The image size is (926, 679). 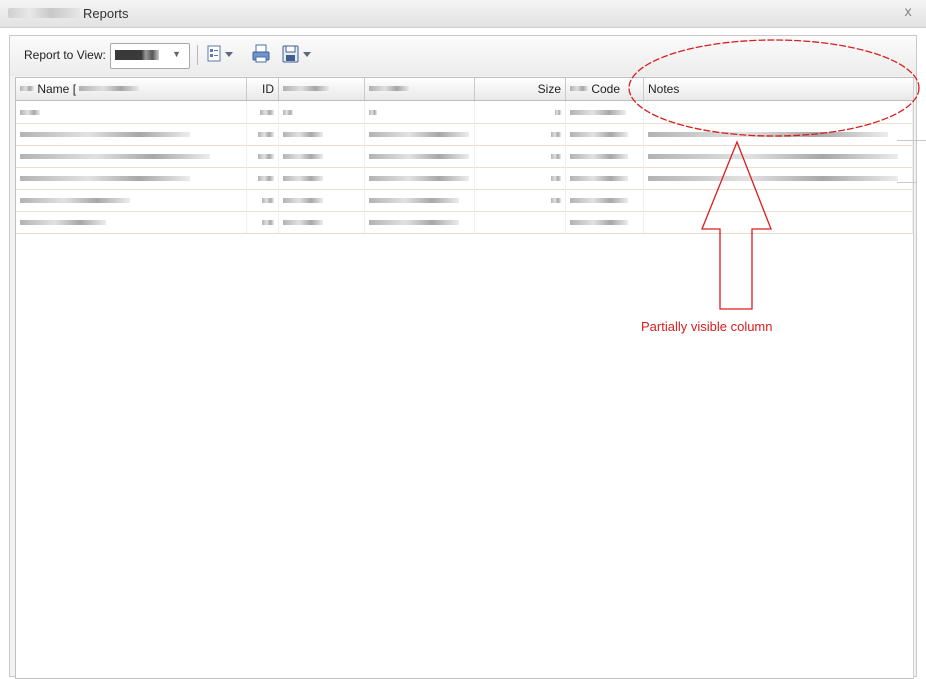 I want to click on annotation-label: Partially visible column, so click(x=707, y=326).